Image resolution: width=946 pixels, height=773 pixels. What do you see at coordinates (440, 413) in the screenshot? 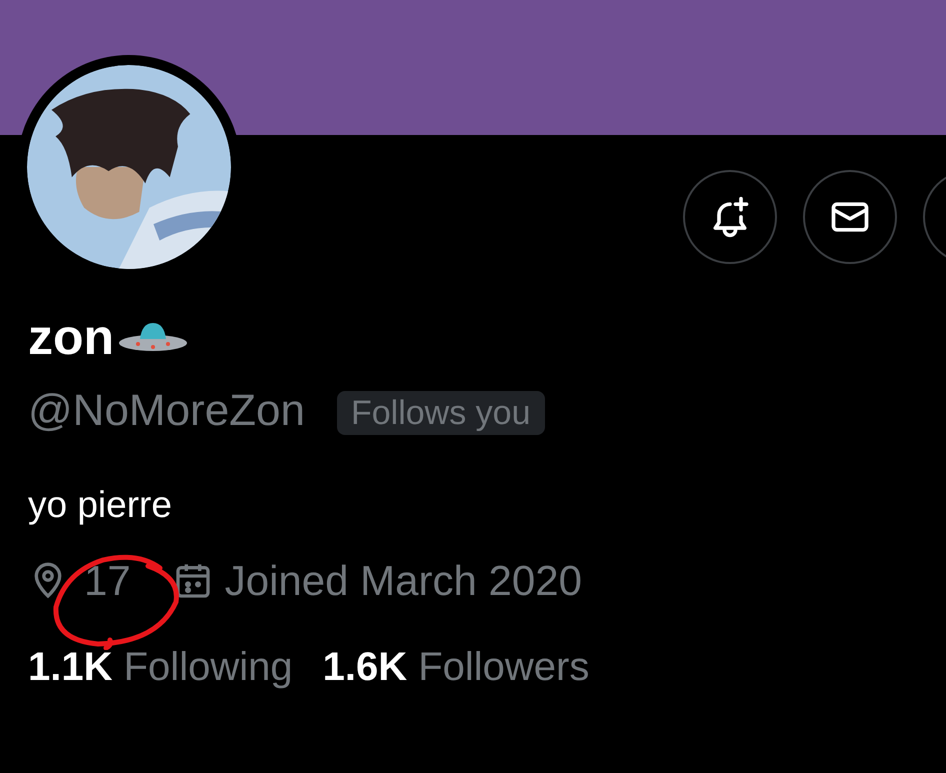
I see `follows-you-badge: Follows you` at bounding box center [440, 413].